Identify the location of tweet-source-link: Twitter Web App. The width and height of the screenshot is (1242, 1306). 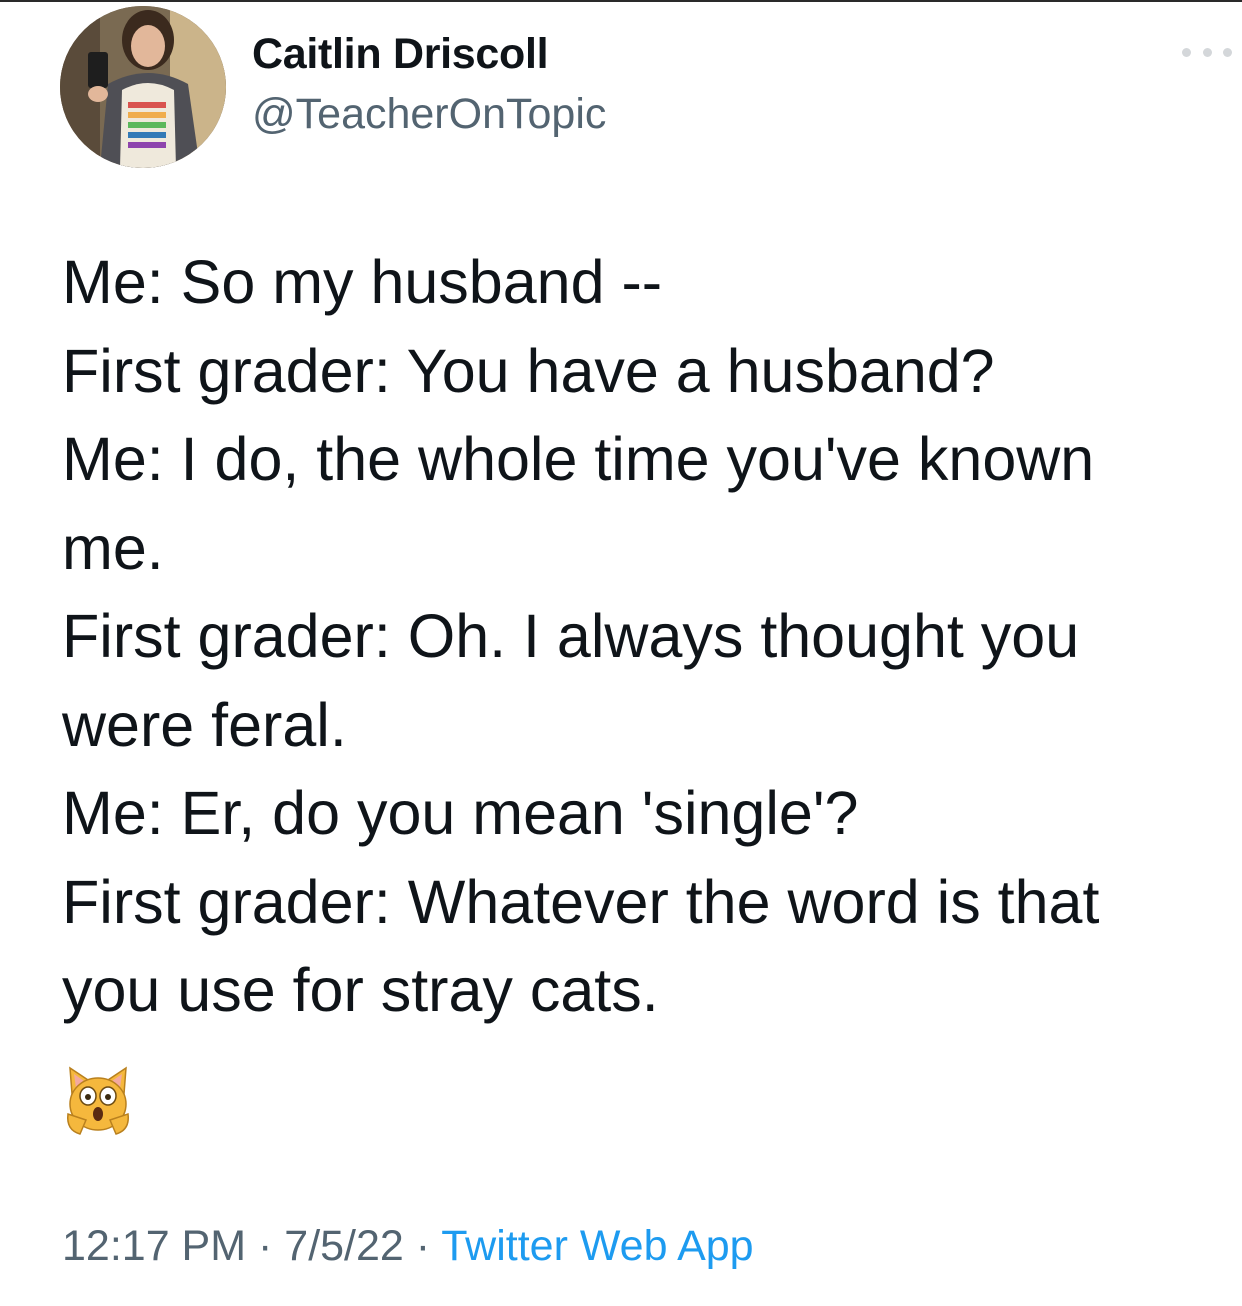
(597, 1246).